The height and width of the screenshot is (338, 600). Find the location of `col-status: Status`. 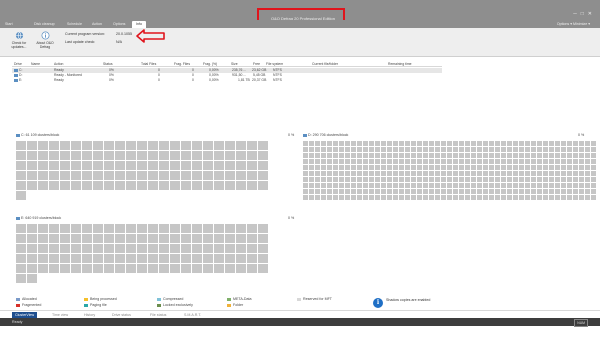

col-status: Status is located at coordinates (108, 64).